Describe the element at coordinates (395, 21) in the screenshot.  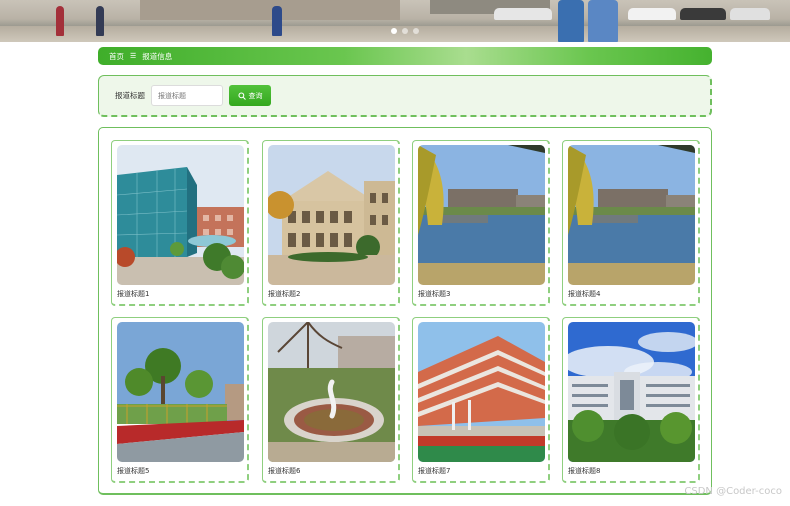
I see `banner-carousel` at that location.